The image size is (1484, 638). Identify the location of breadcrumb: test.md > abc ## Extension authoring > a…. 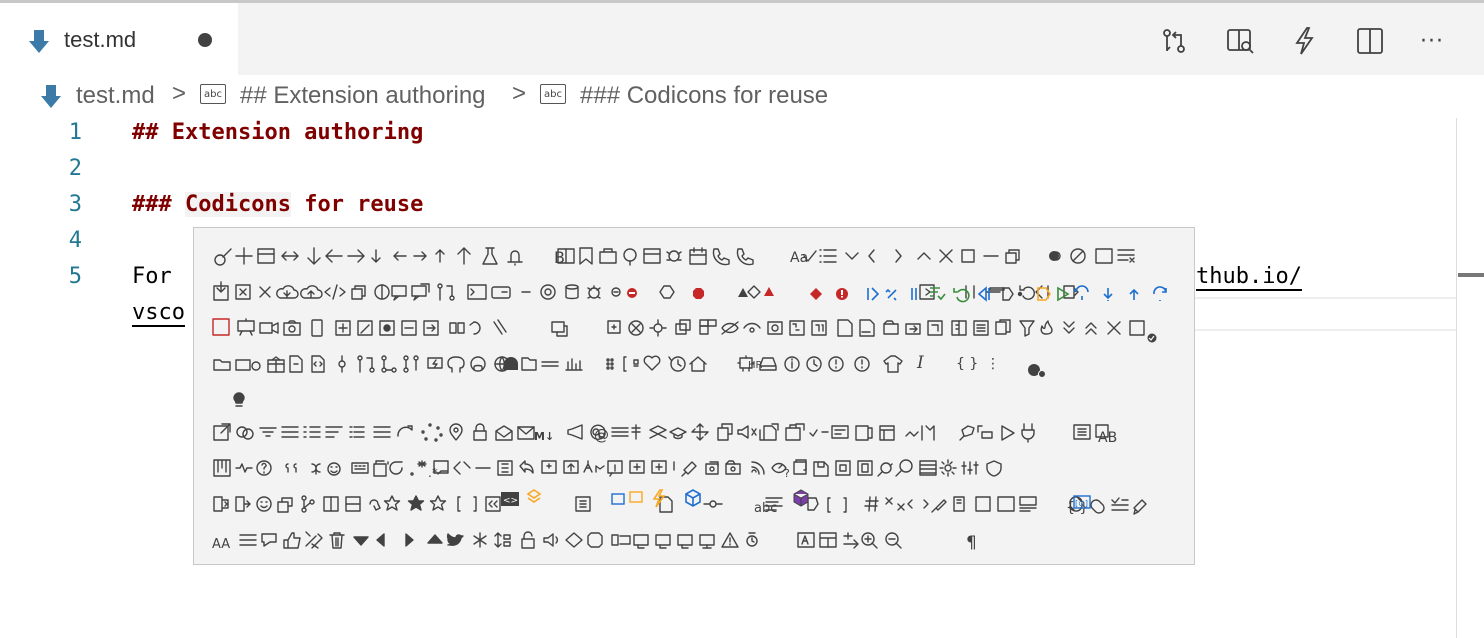
(742, 97).